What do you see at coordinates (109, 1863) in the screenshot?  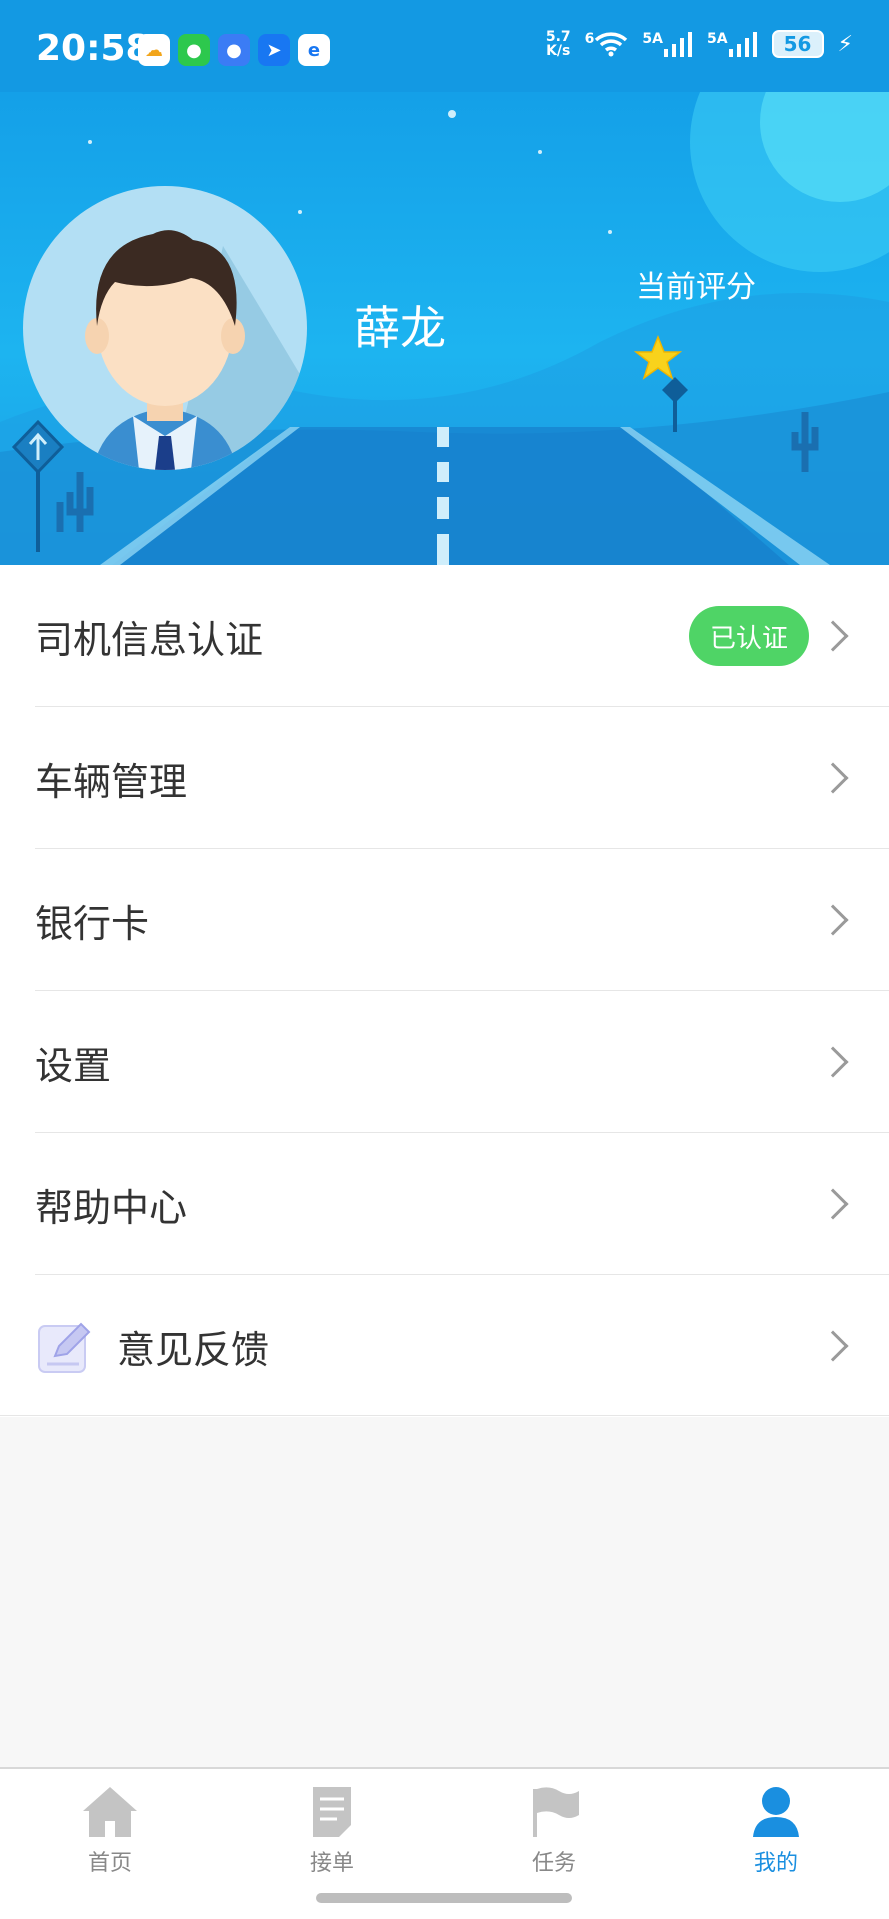 I see `tab-label: 首页` at bounding box center [109, 1863].